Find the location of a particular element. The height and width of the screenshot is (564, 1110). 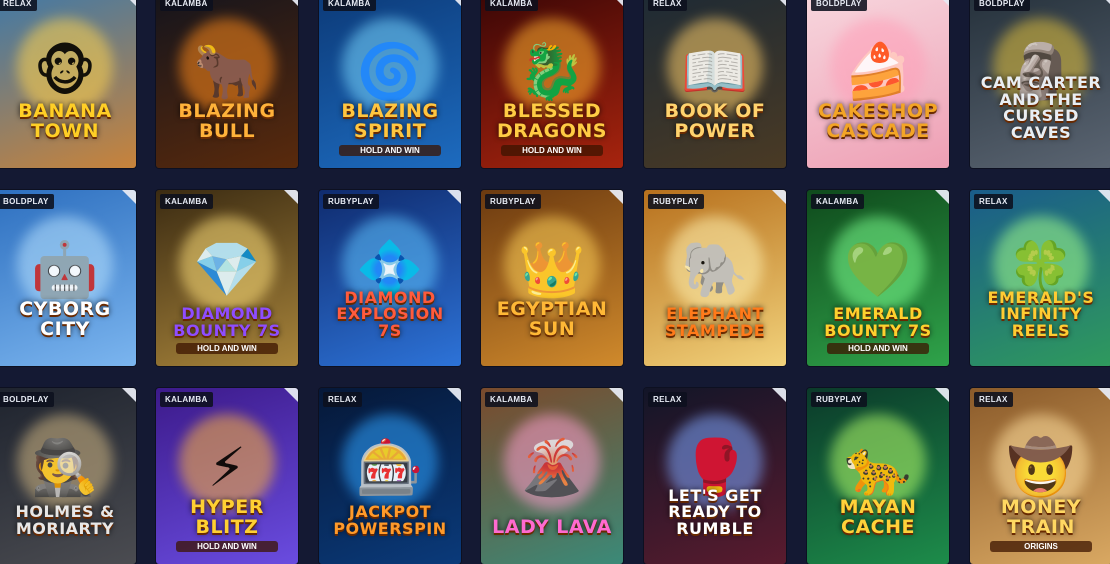

game-character-icon: 🌀 is located at coordinates (390, 71).